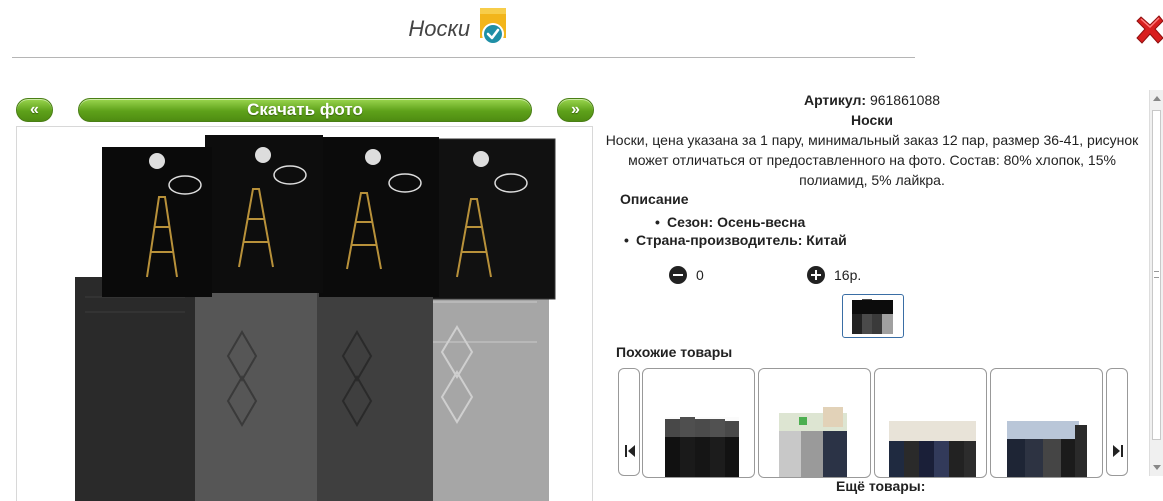 The height and width of the screenshot is (501, 1163). I want to click on verified-check-icon, so click(493, 27).